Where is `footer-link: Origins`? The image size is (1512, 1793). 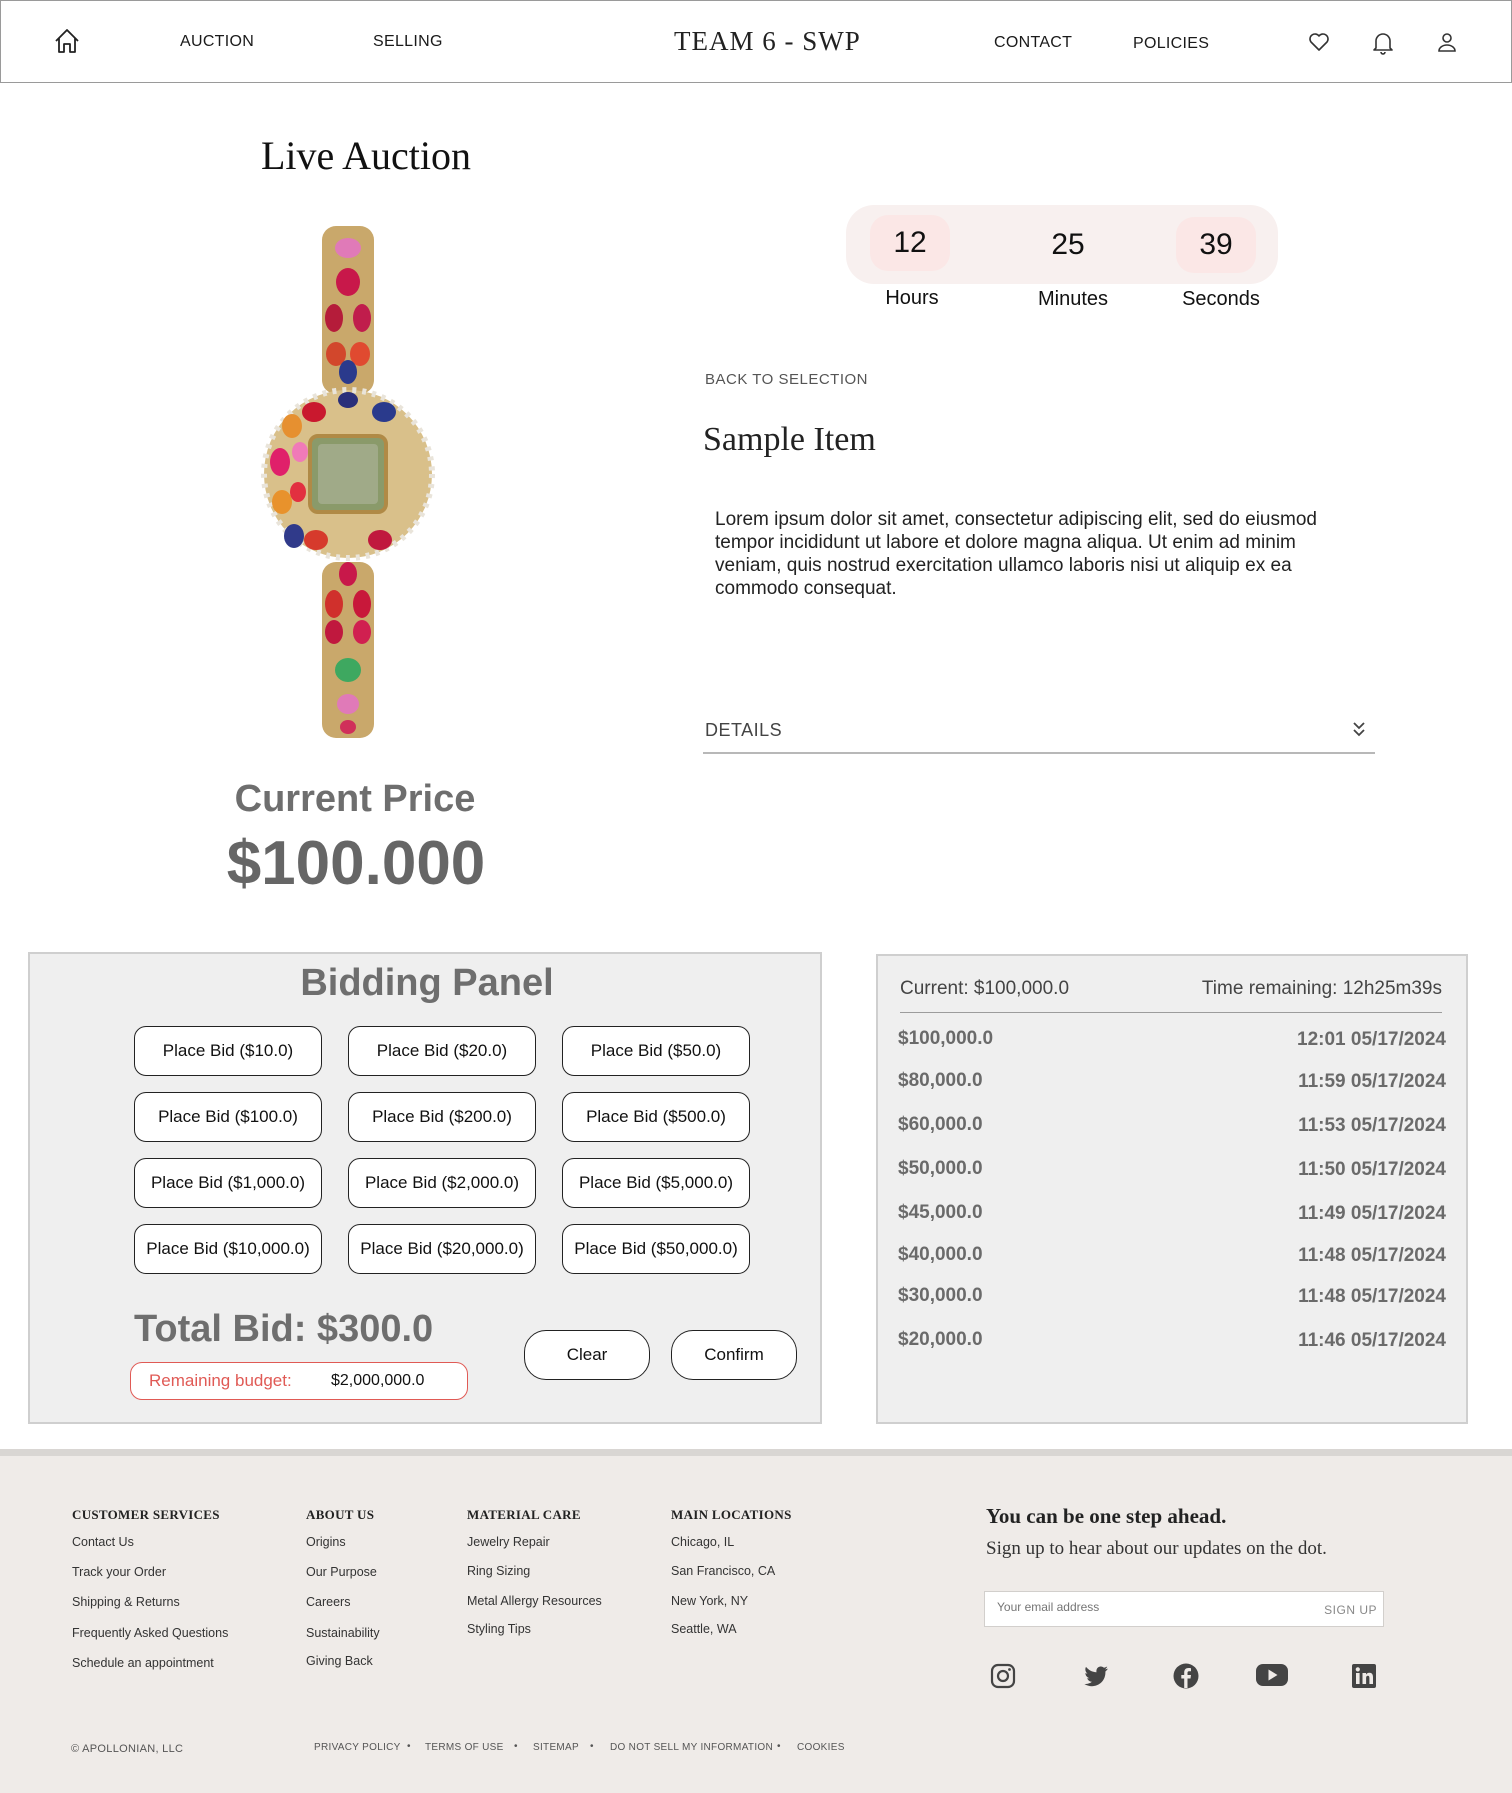 footer-link: Origins is located at coordinates (326, 1542).